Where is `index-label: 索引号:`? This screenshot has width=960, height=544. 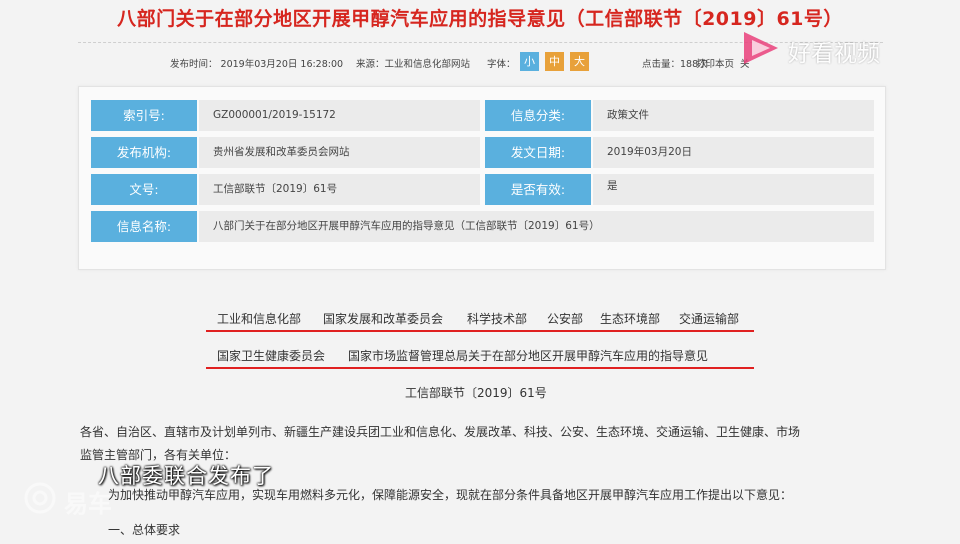
index-label: 索引号: is located at coordinates (144, 115).